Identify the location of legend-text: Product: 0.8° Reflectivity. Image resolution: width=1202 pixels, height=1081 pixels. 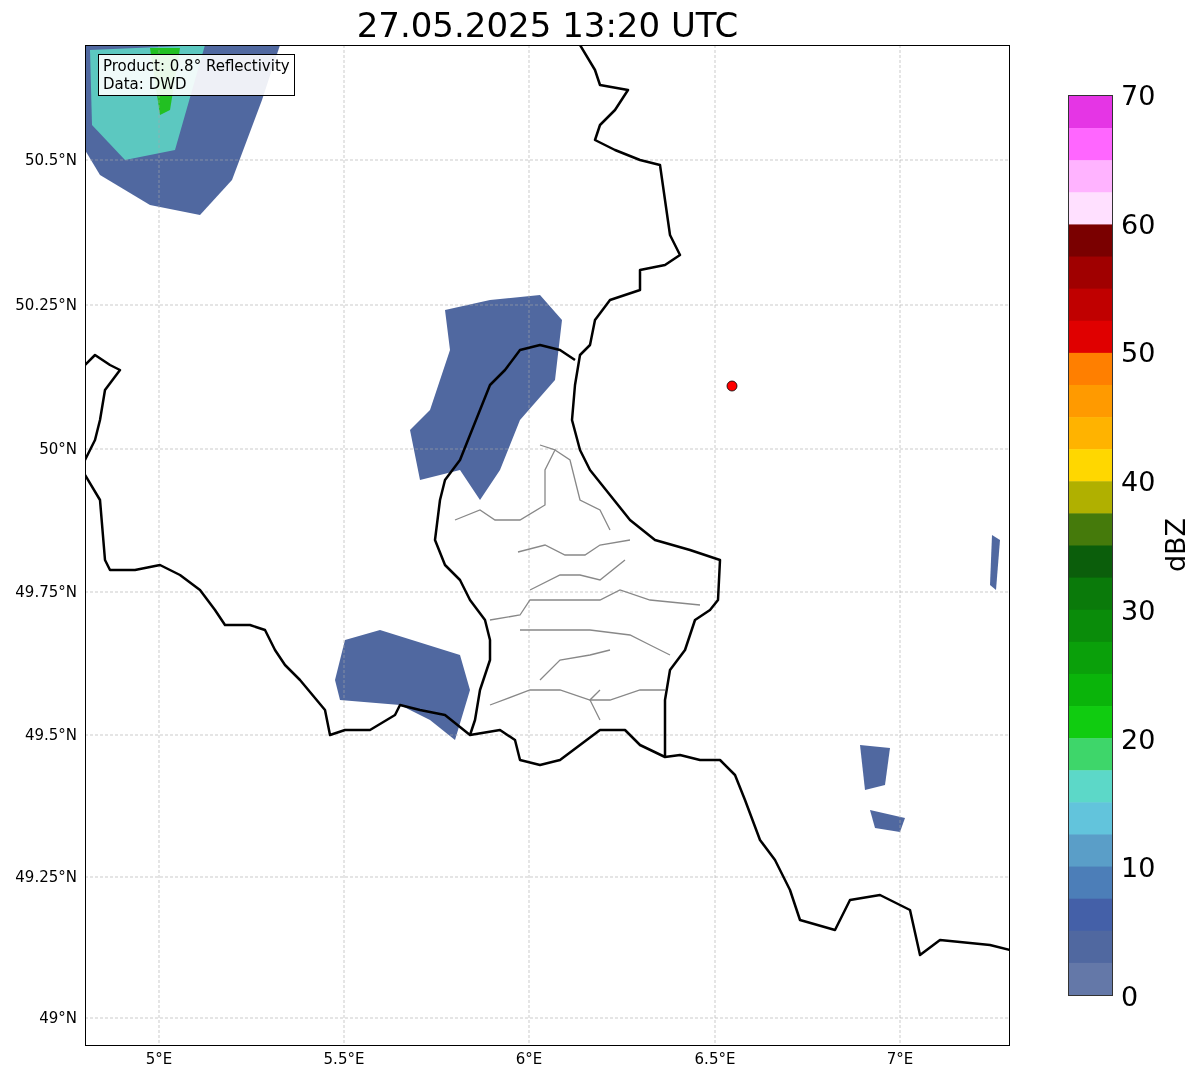
(196, 66).